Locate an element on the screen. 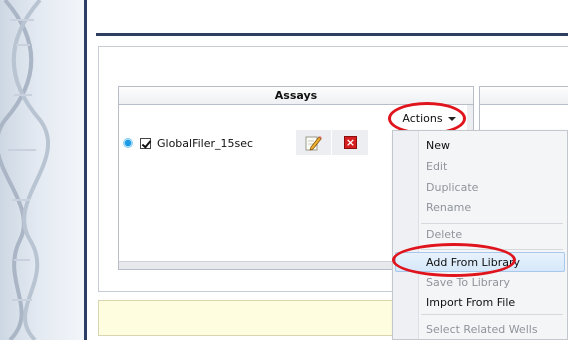 This screenshot has width=568, height=340. menu-item-duplicate: Duplicate is located at coordinates (452, 187).